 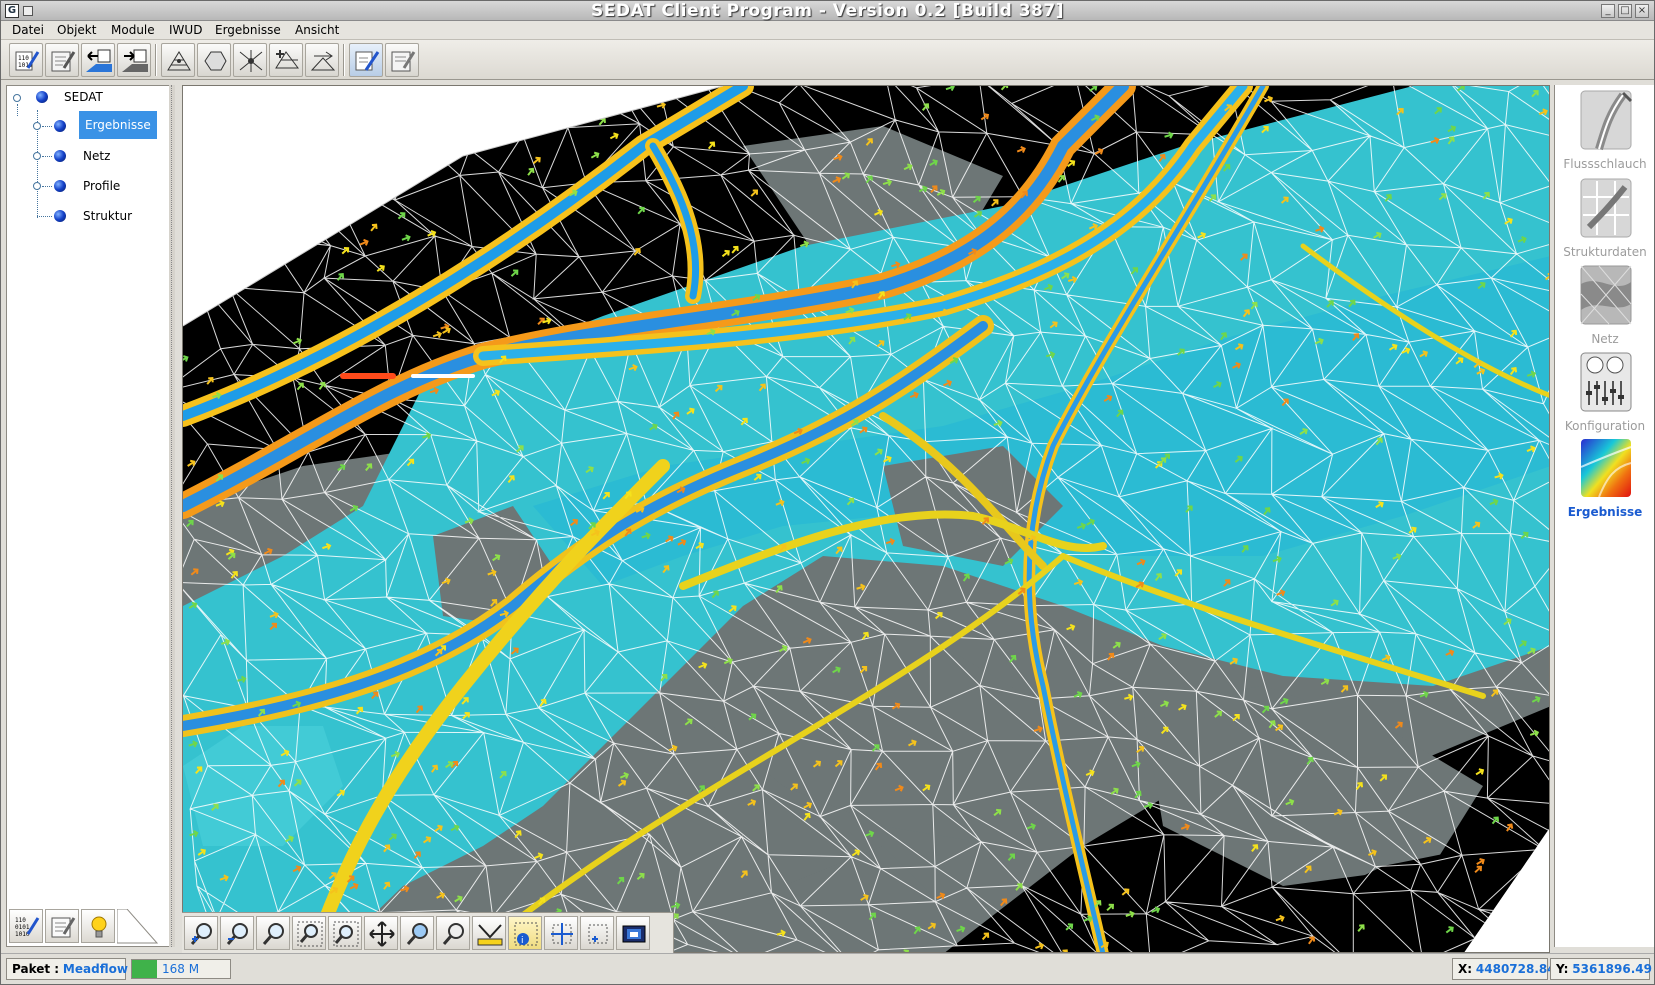 I want to click on select-point-icon, so click(x=562, y=934).